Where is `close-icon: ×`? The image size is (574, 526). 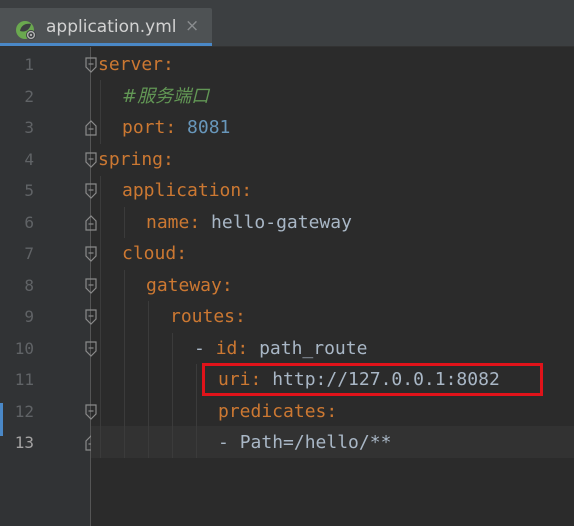
close-icon: × is located at coordinates (192, 26).